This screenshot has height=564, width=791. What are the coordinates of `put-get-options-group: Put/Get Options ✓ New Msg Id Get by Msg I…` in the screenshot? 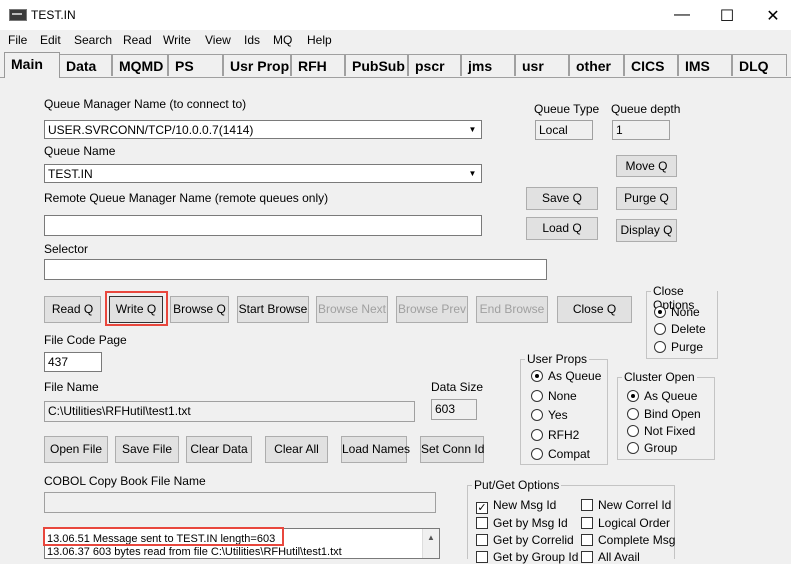 It's located at (571, 521).